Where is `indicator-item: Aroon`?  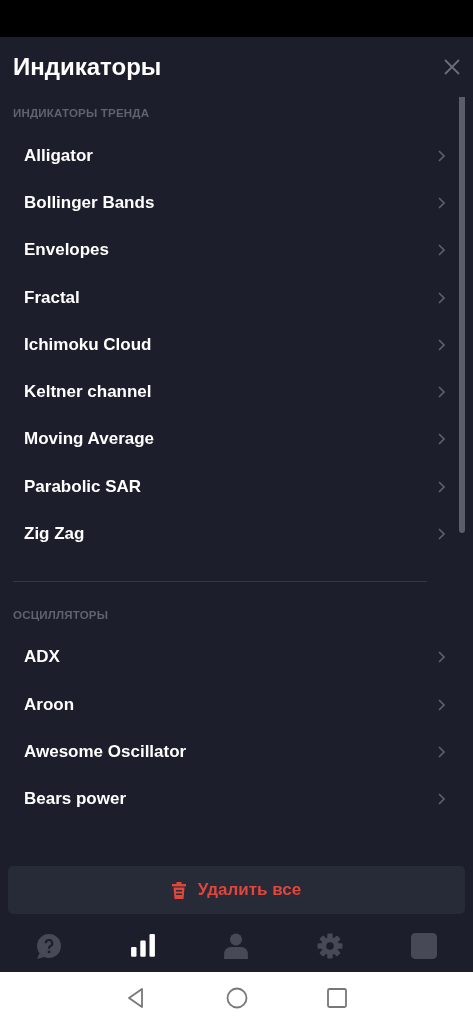 indicator-item: Aroon is located at coordinates (236, 704).